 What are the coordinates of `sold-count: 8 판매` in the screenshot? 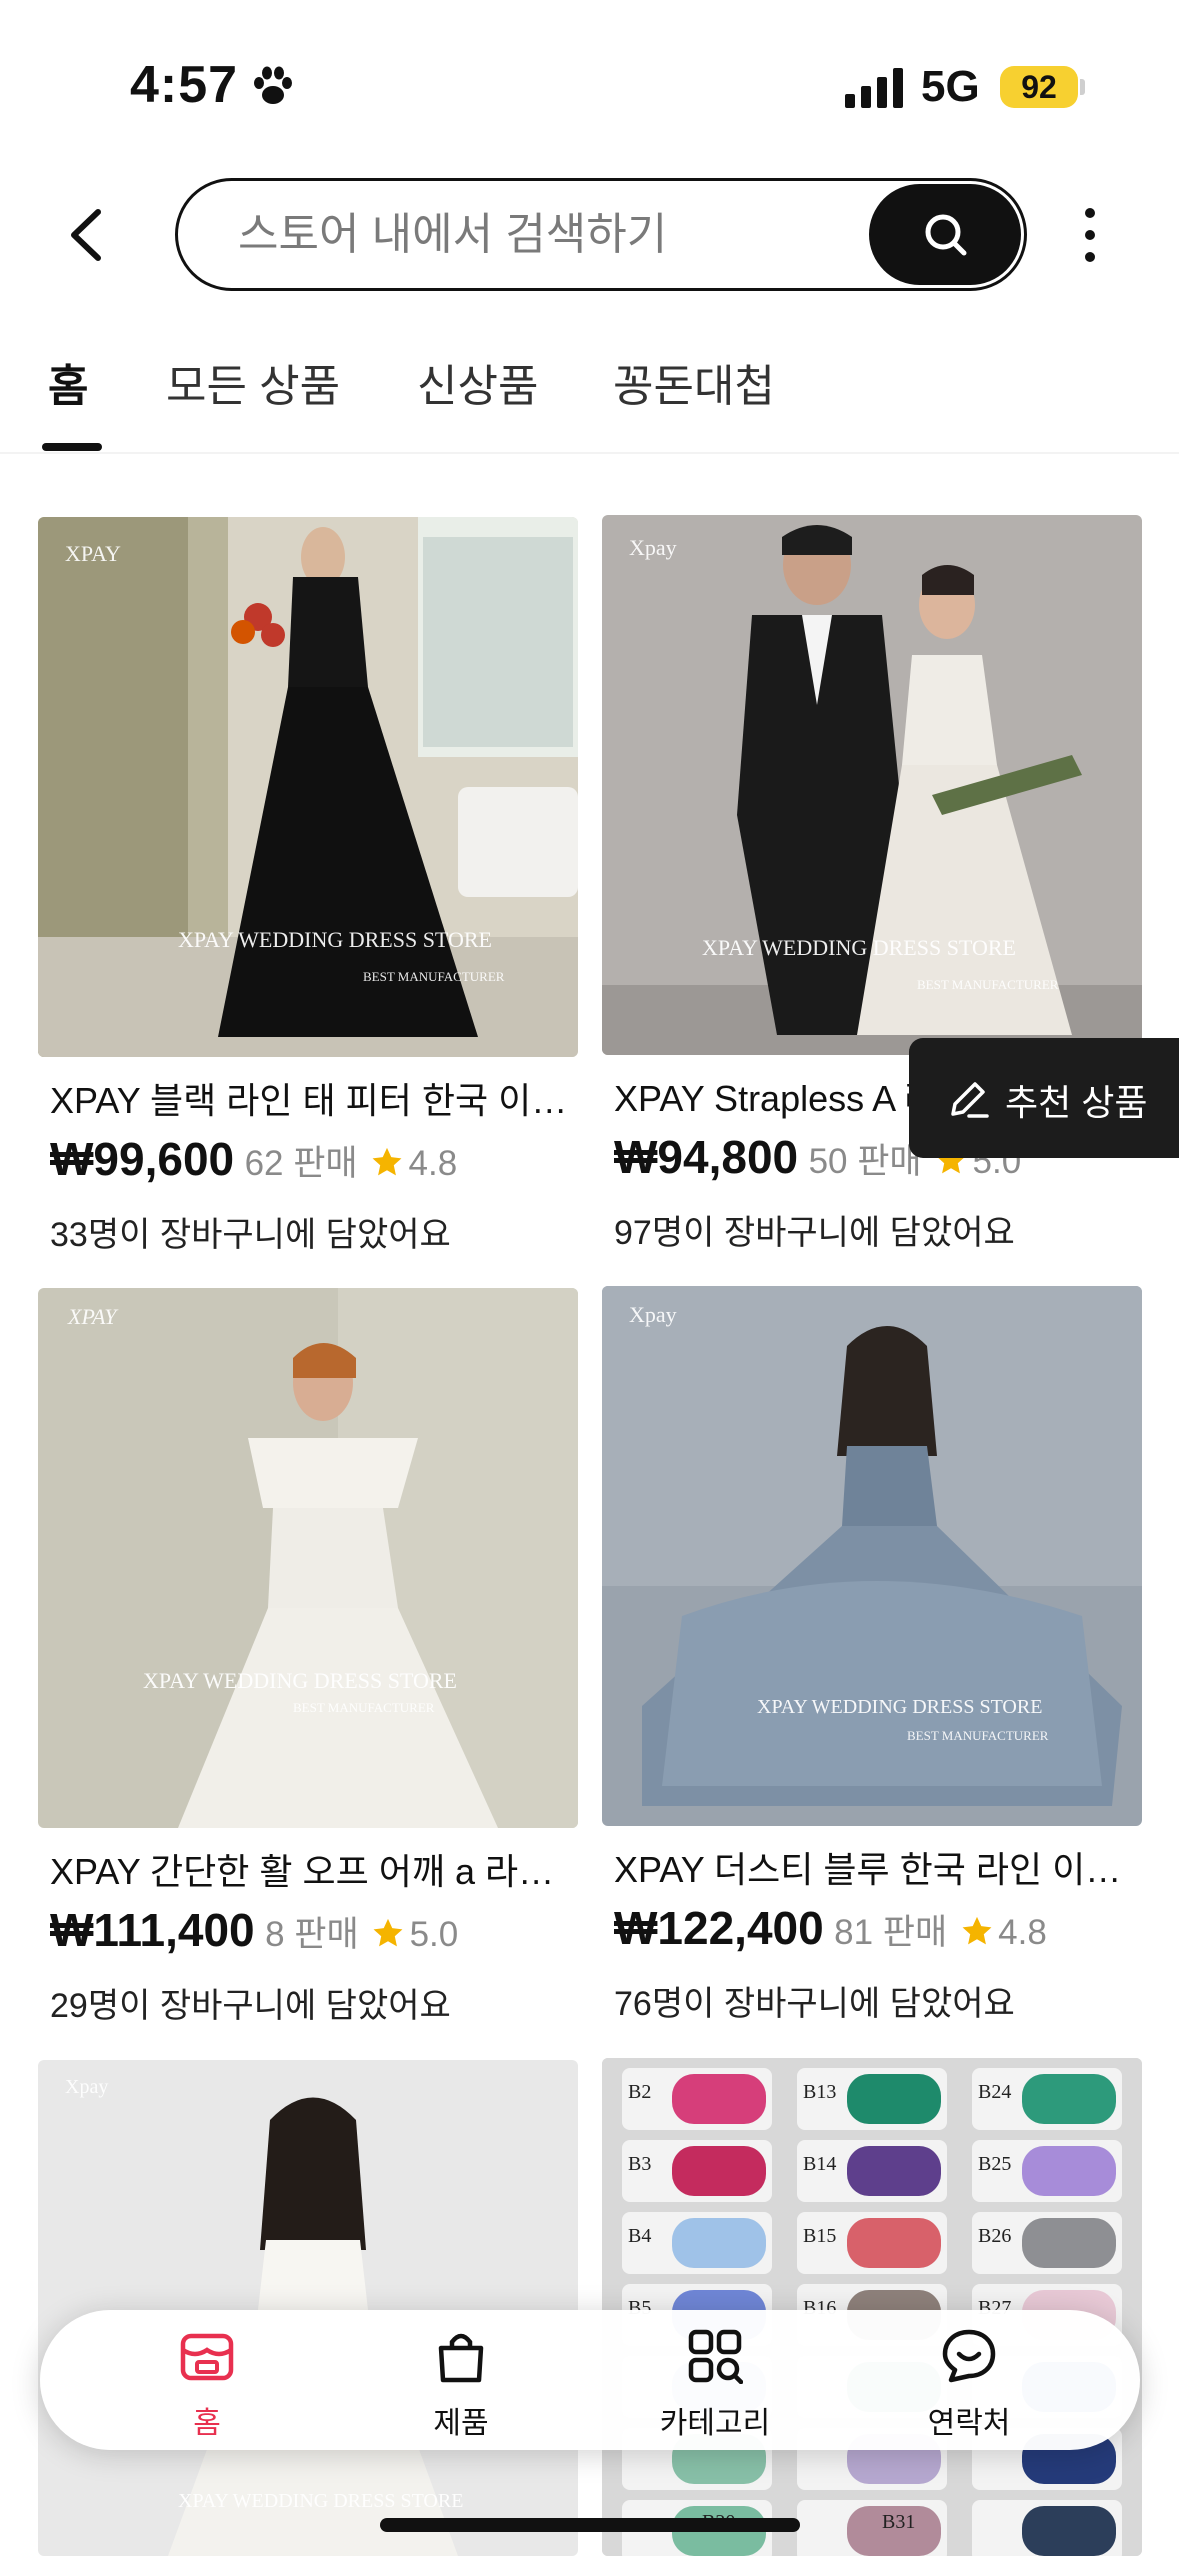 It's located at (312, 1934).